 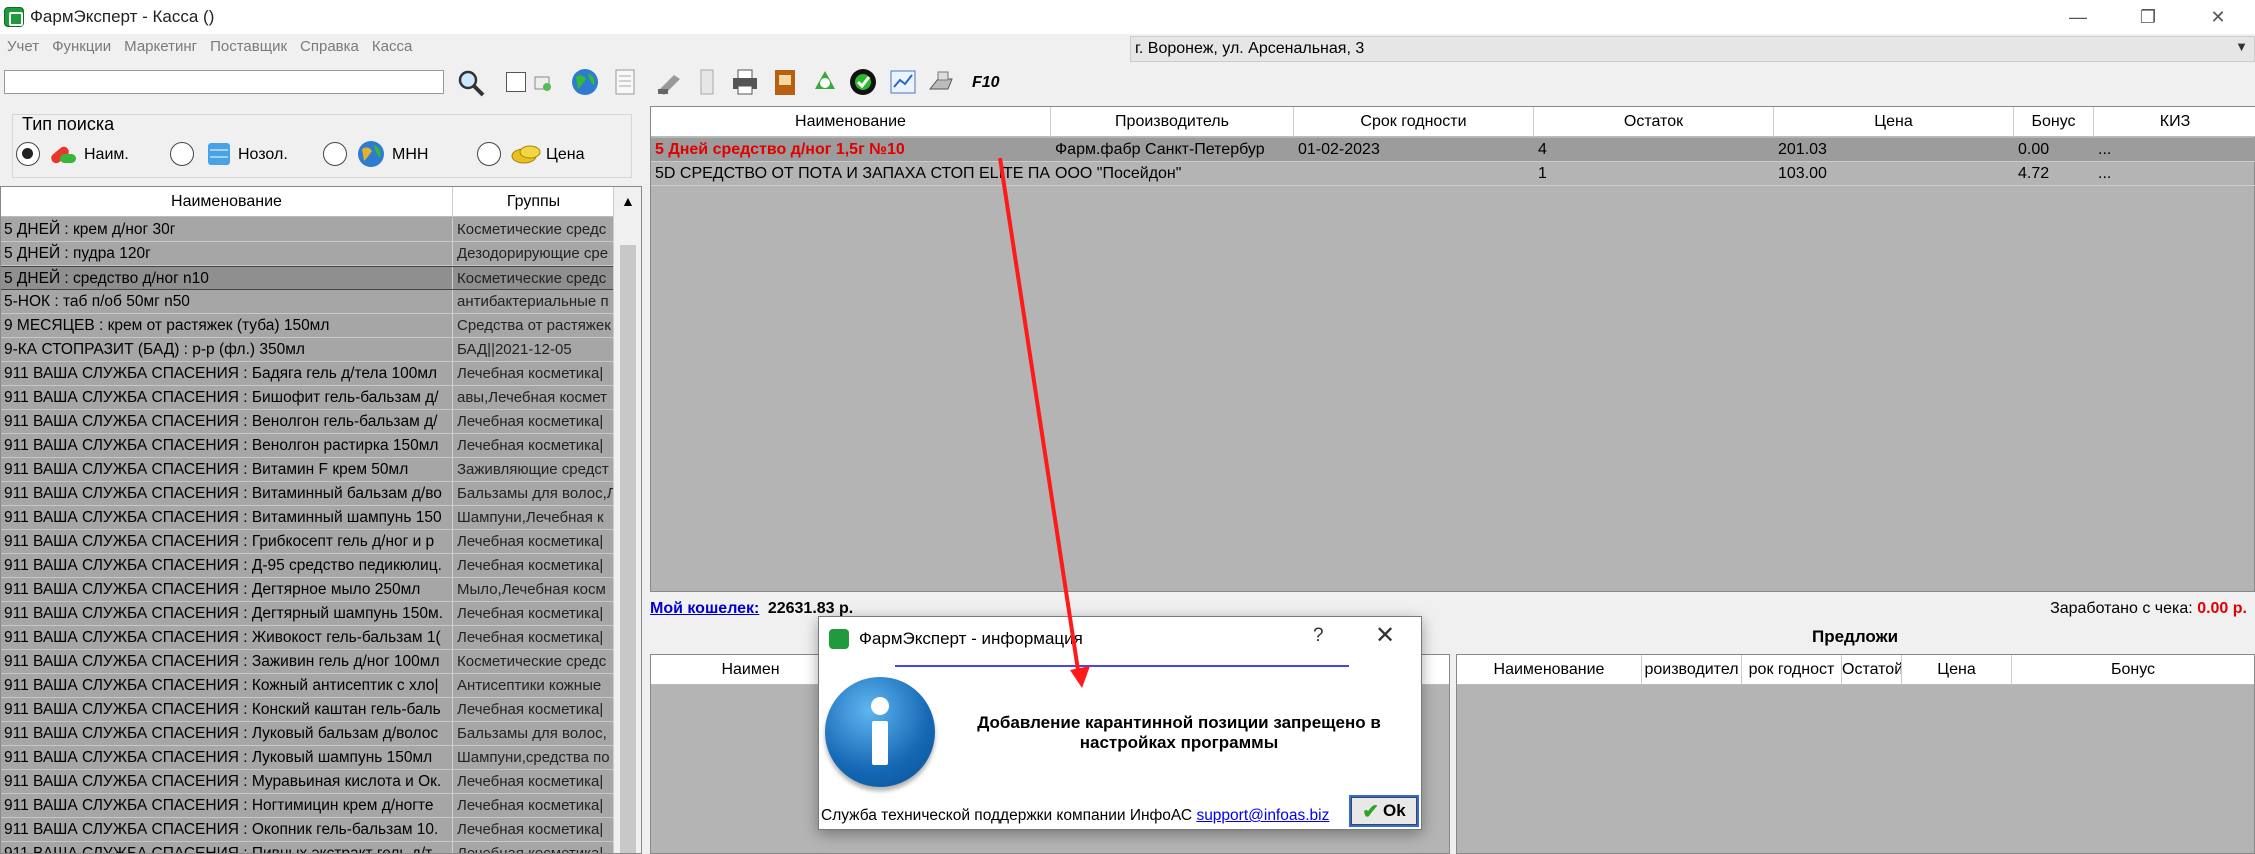 I want to click on chevron-down-icon: ▼, so click(x=2241, y=46).